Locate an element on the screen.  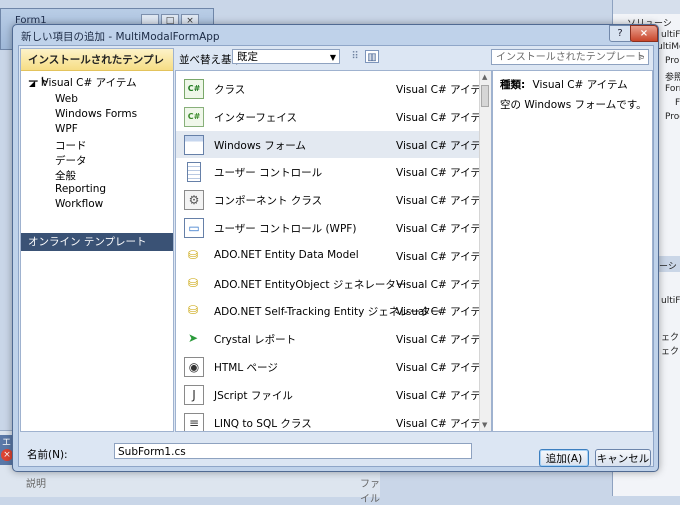
windows-form-icon is located at coordinates (194, 144).